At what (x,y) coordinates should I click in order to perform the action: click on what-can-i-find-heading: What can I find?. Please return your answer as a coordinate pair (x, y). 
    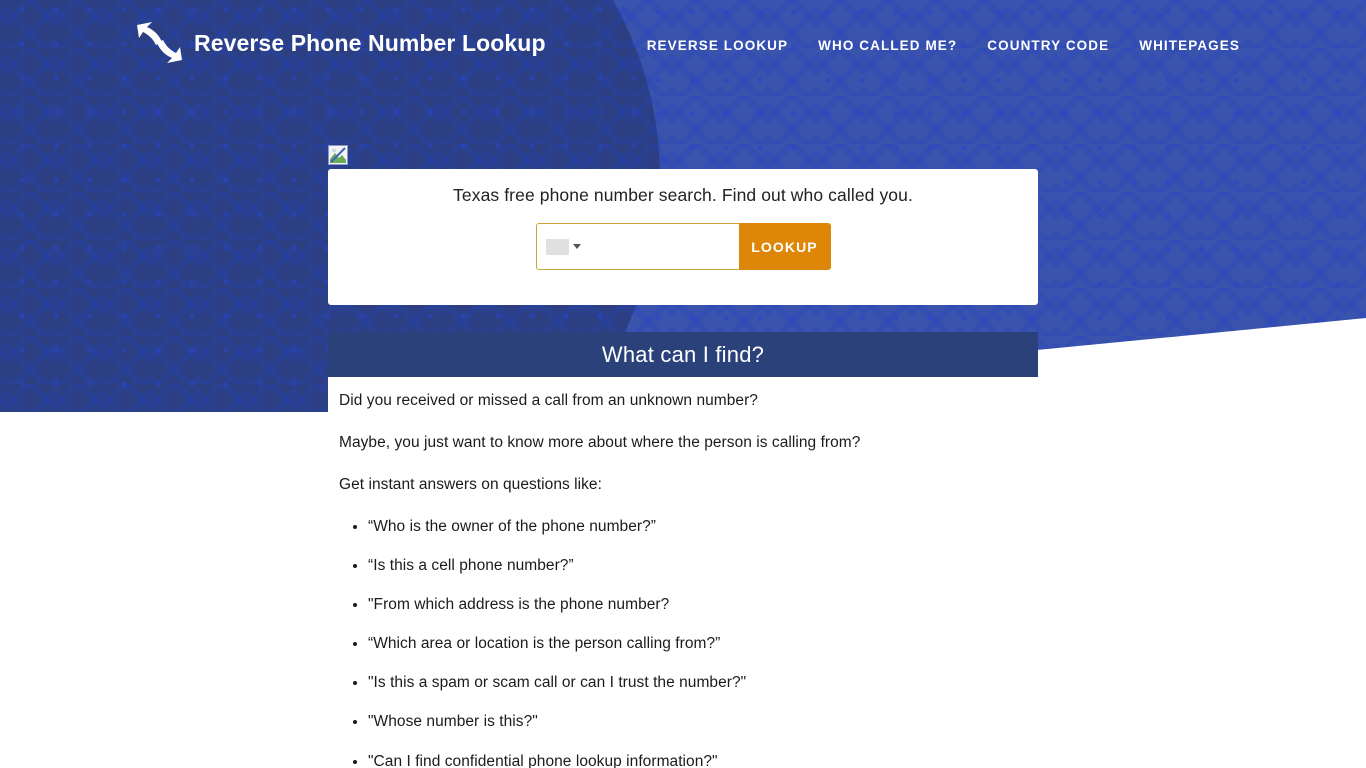
    Looking at the image, I should click on (683, 354).